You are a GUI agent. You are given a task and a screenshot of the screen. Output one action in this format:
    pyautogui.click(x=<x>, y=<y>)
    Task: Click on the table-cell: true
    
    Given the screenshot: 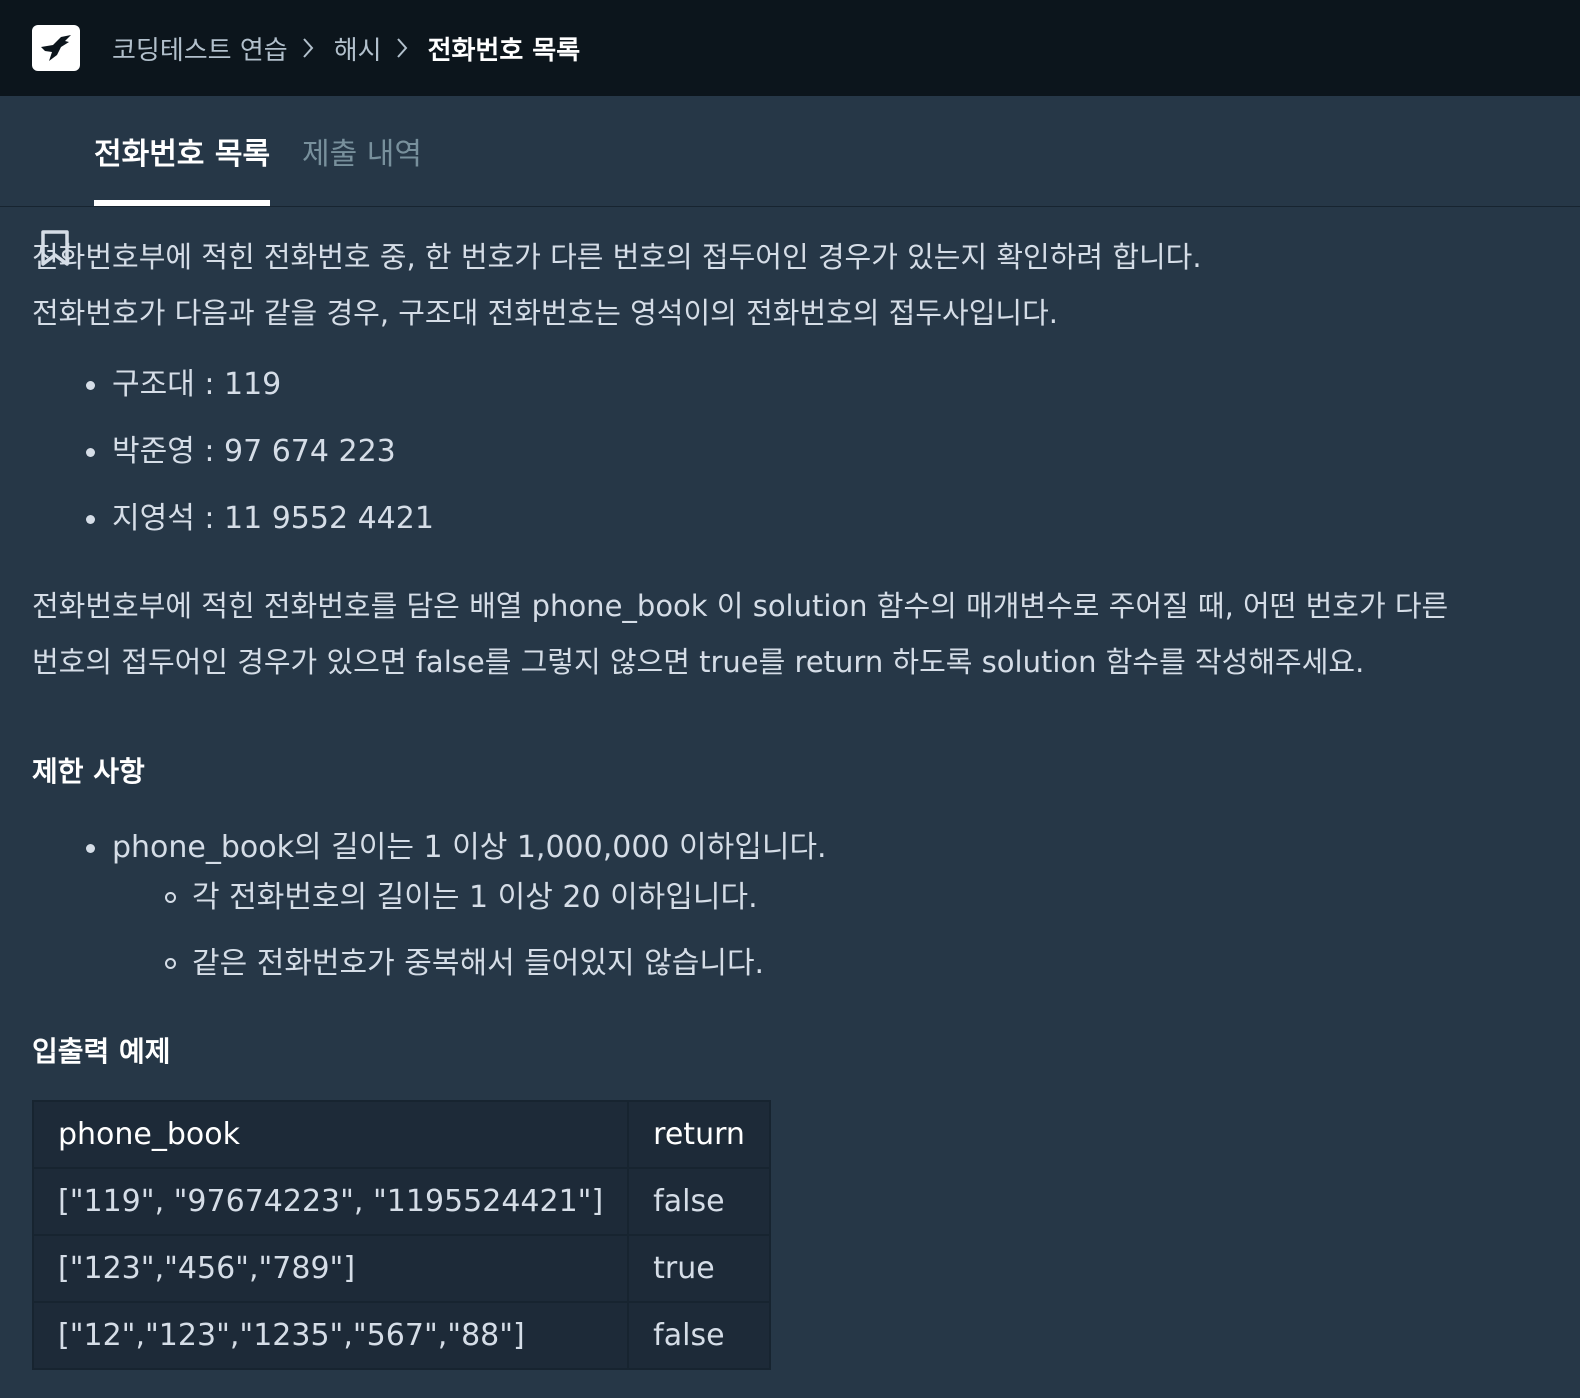 What is the action you would take?
    pyautogui.click(x=699, y=1268)
    